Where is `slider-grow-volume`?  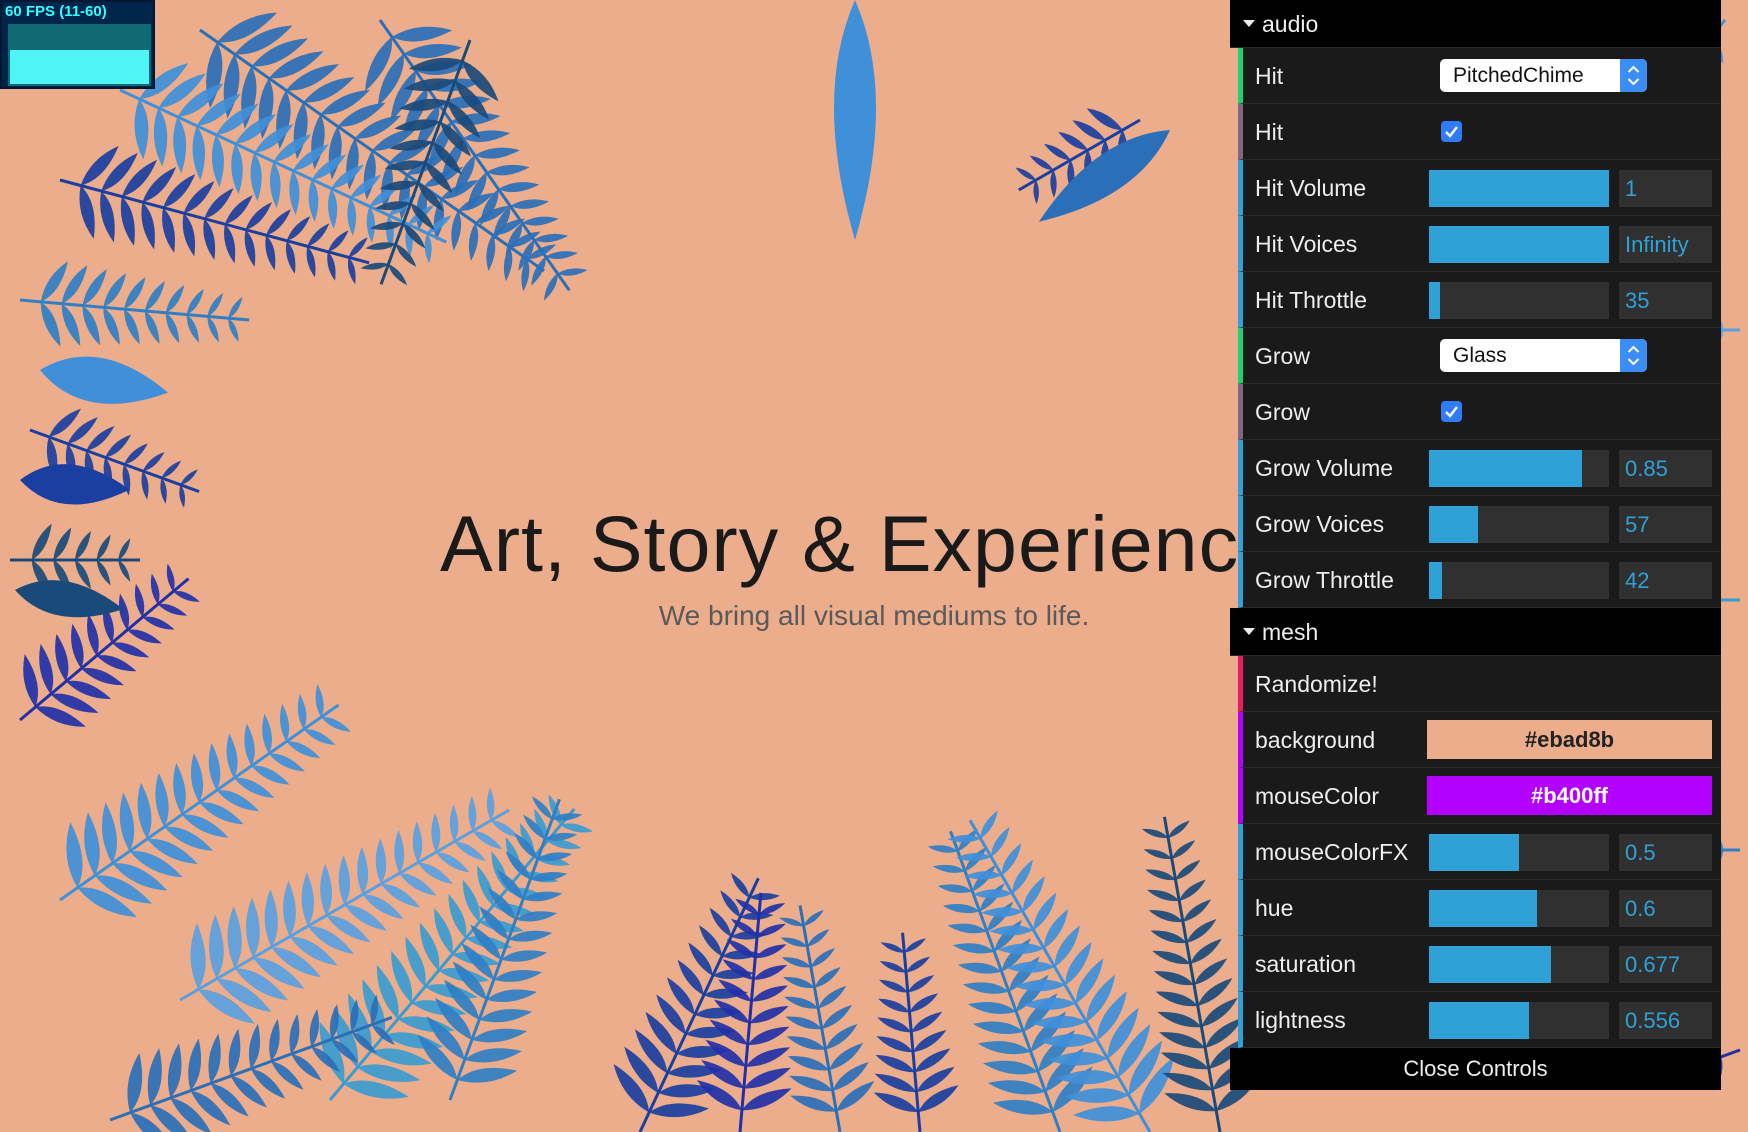 slider-grow-volume is located at coordinates (1519, 468).